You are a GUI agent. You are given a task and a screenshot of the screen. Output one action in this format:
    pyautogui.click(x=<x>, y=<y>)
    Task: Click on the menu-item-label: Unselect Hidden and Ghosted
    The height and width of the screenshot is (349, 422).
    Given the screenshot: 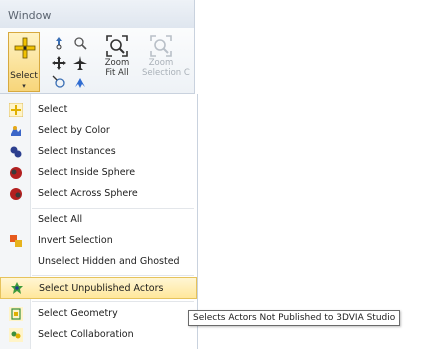 What is the action you would take?
    pyautogui.click(x=109, y=261)
    